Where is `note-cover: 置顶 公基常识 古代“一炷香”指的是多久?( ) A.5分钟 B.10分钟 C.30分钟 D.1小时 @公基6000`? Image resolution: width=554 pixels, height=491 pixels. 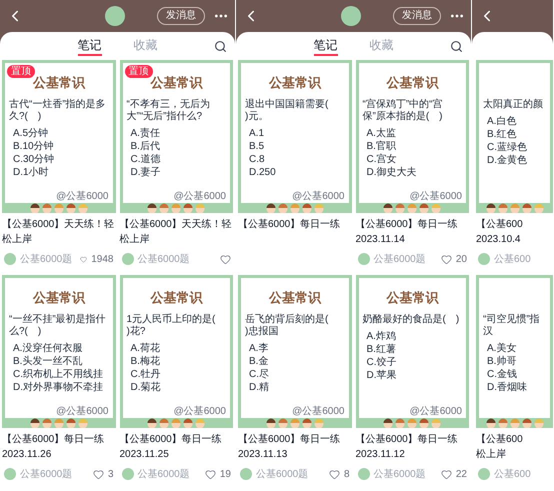 note-cover: 置顶 公基常识 古代“一炷香”指的是多久?( ) A.5分钟 B.10分钟 C.30分钟 D.1小时 @公基6000 is located at coordinates (59, 136).